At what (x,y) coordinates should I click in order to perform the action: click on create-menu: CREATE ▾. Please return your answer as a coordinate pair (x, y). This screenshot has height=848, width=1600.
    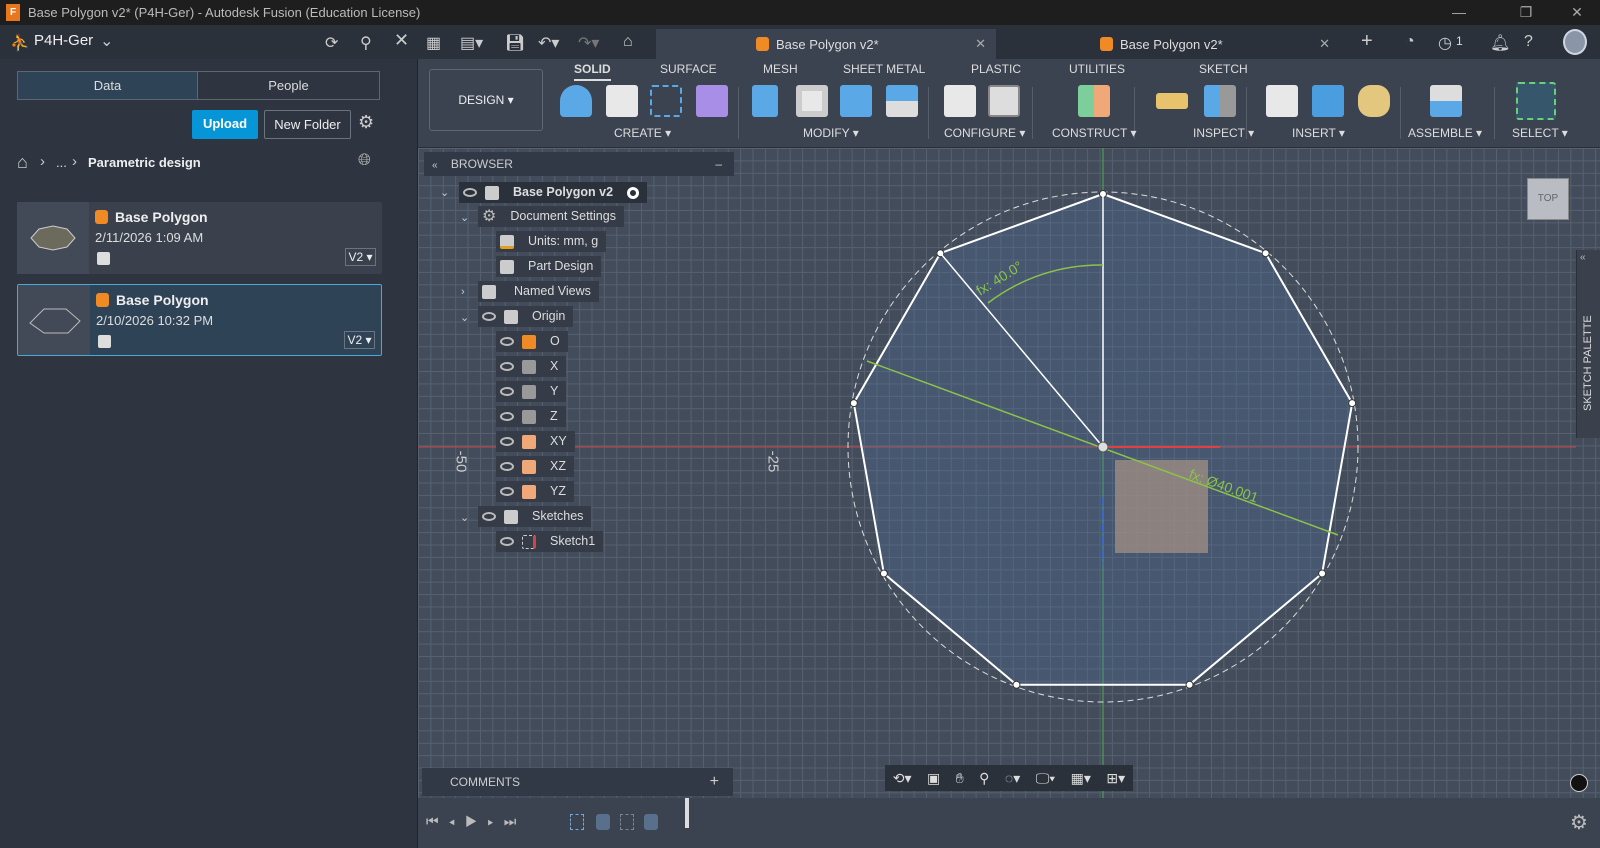
    Looking at the image, I should click on (642, 133).